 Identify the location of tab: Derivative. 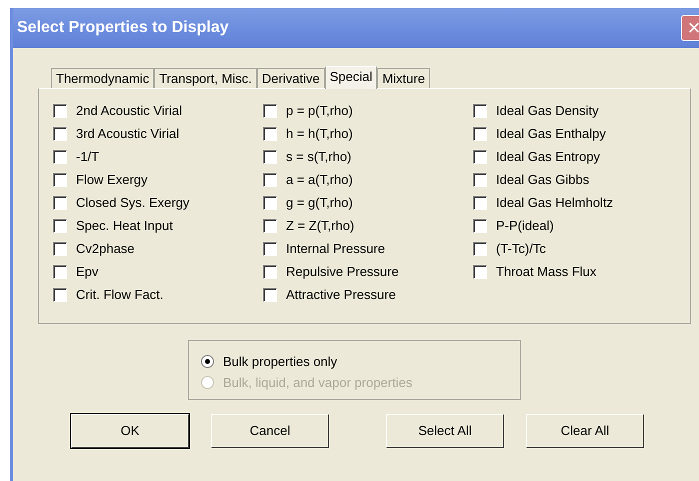
(290, 78).